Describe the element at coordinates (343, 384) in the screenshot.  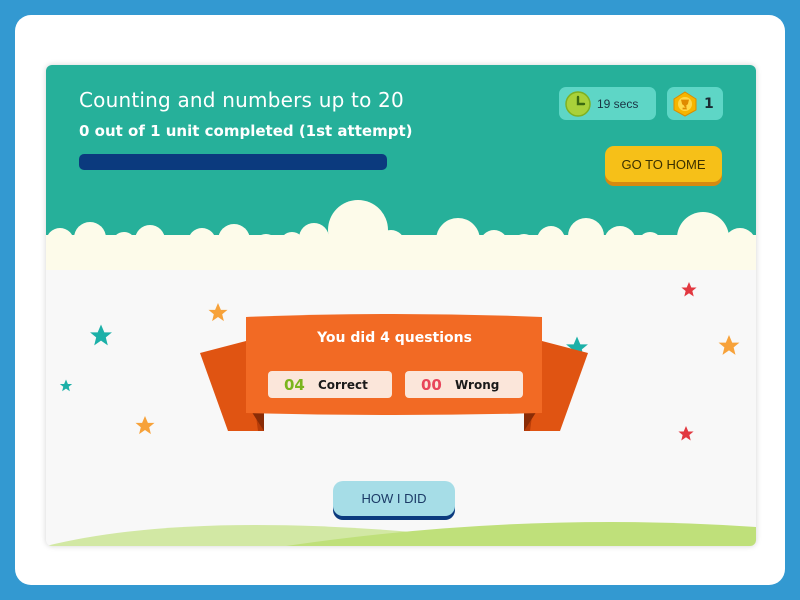
I see `correct-label: Correct` at that location.